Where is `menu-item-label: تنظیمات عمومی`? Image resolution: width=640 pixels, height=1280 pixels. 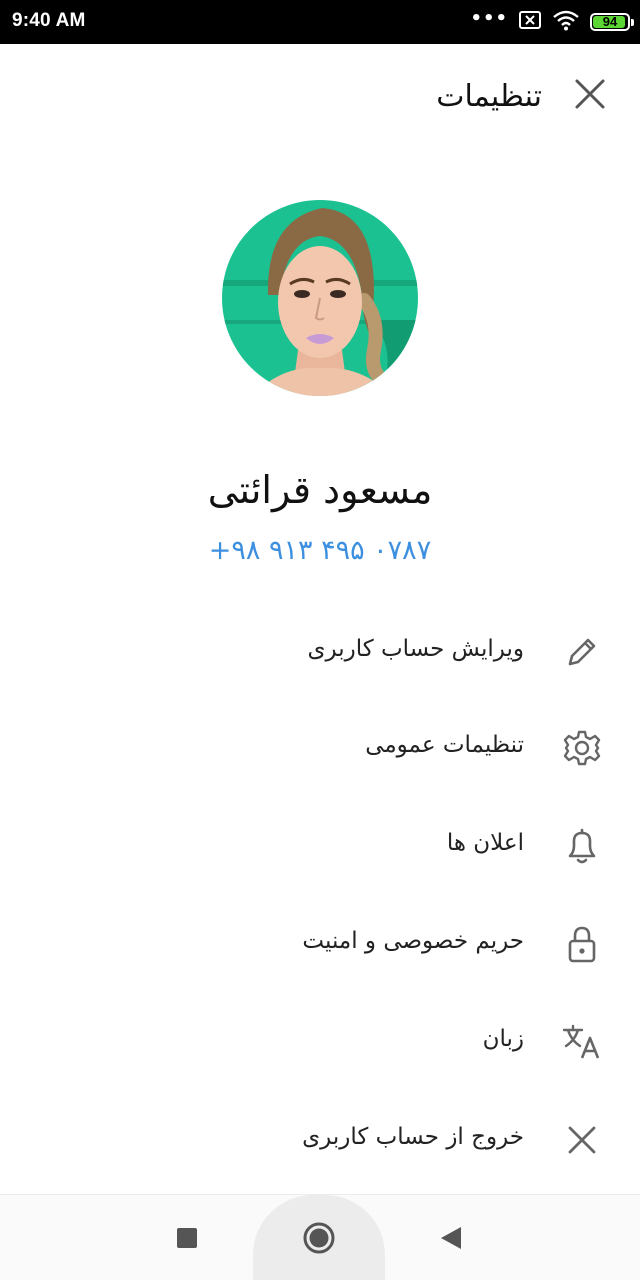 menu-item-label: تنظیمات عمومی is located at coordinates (444, 745).